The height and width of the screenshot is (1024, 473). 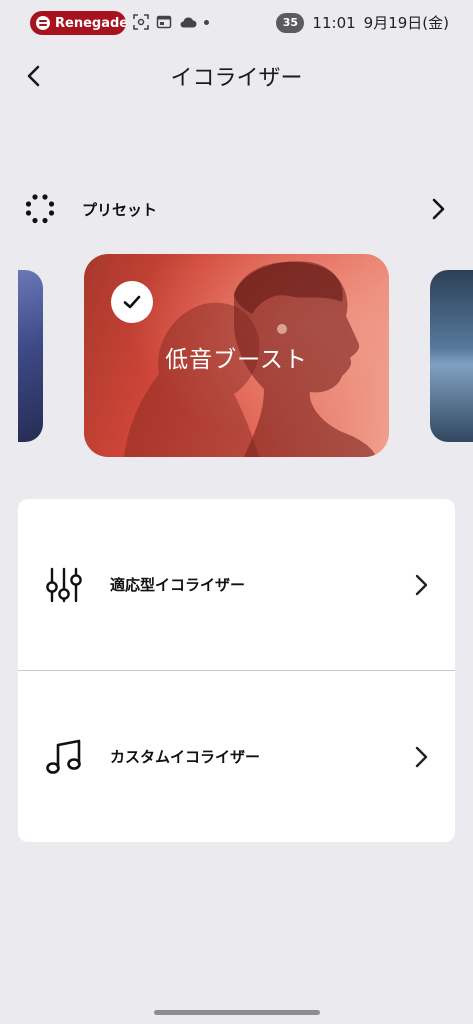 I want to click on preset-card-selected: 低音ブースト, so click(x=236, y=355).